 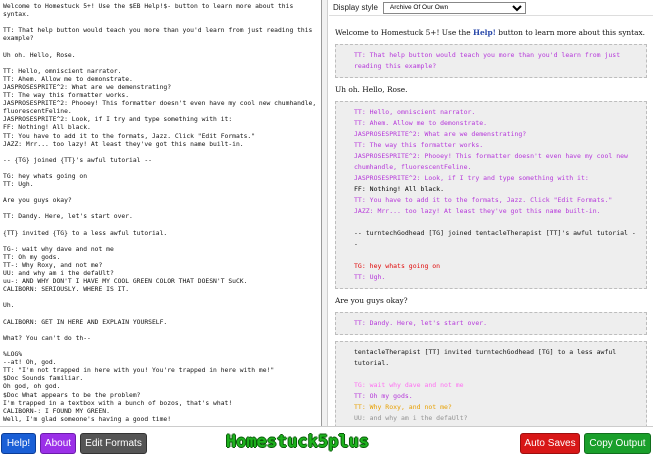 I want to click on chat-line: TT: Hello, omniscient narrator., so click(x=415, y=112).